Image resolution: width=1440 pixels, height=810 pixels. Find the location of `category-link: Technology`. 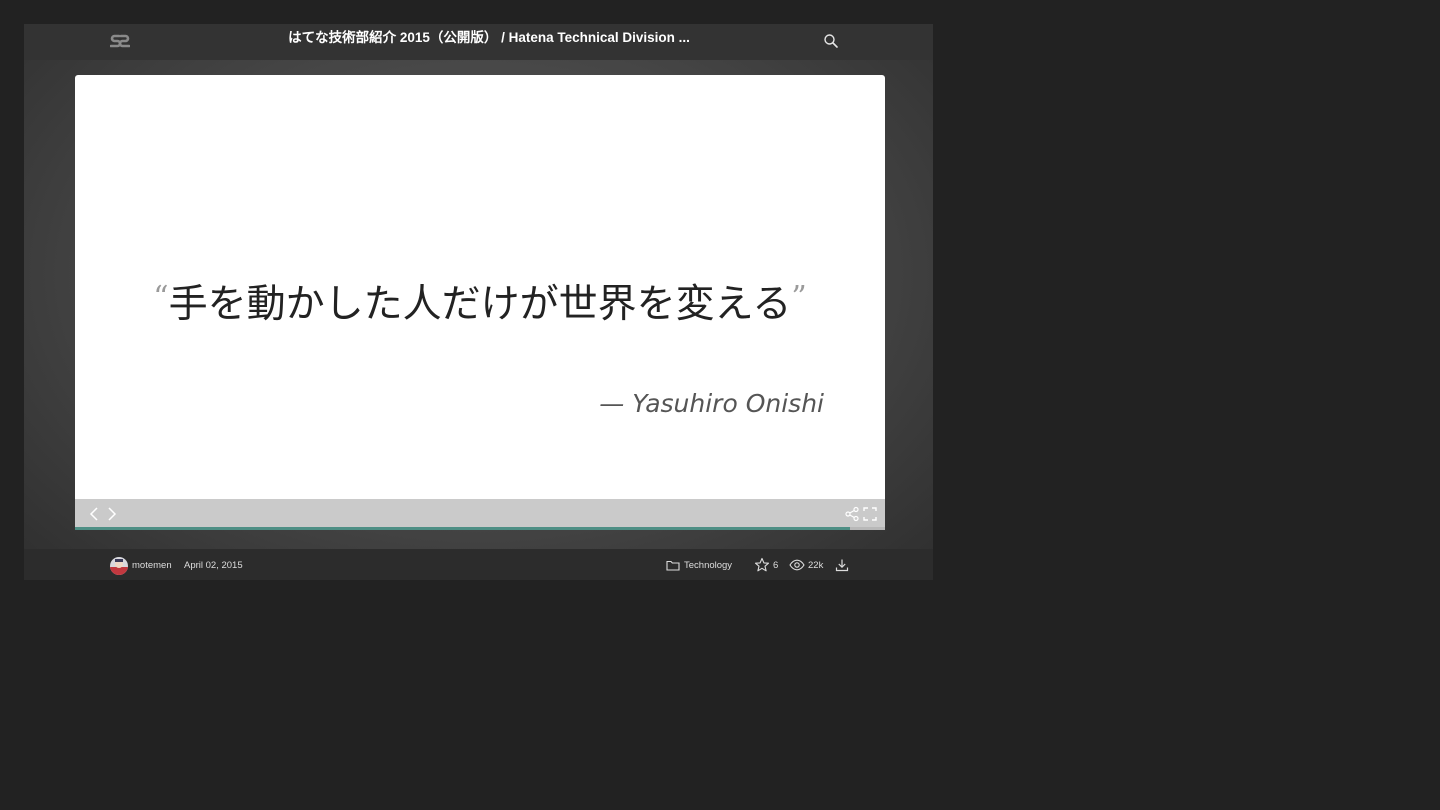

category-link: Technology is located at coordinates (708, 566).